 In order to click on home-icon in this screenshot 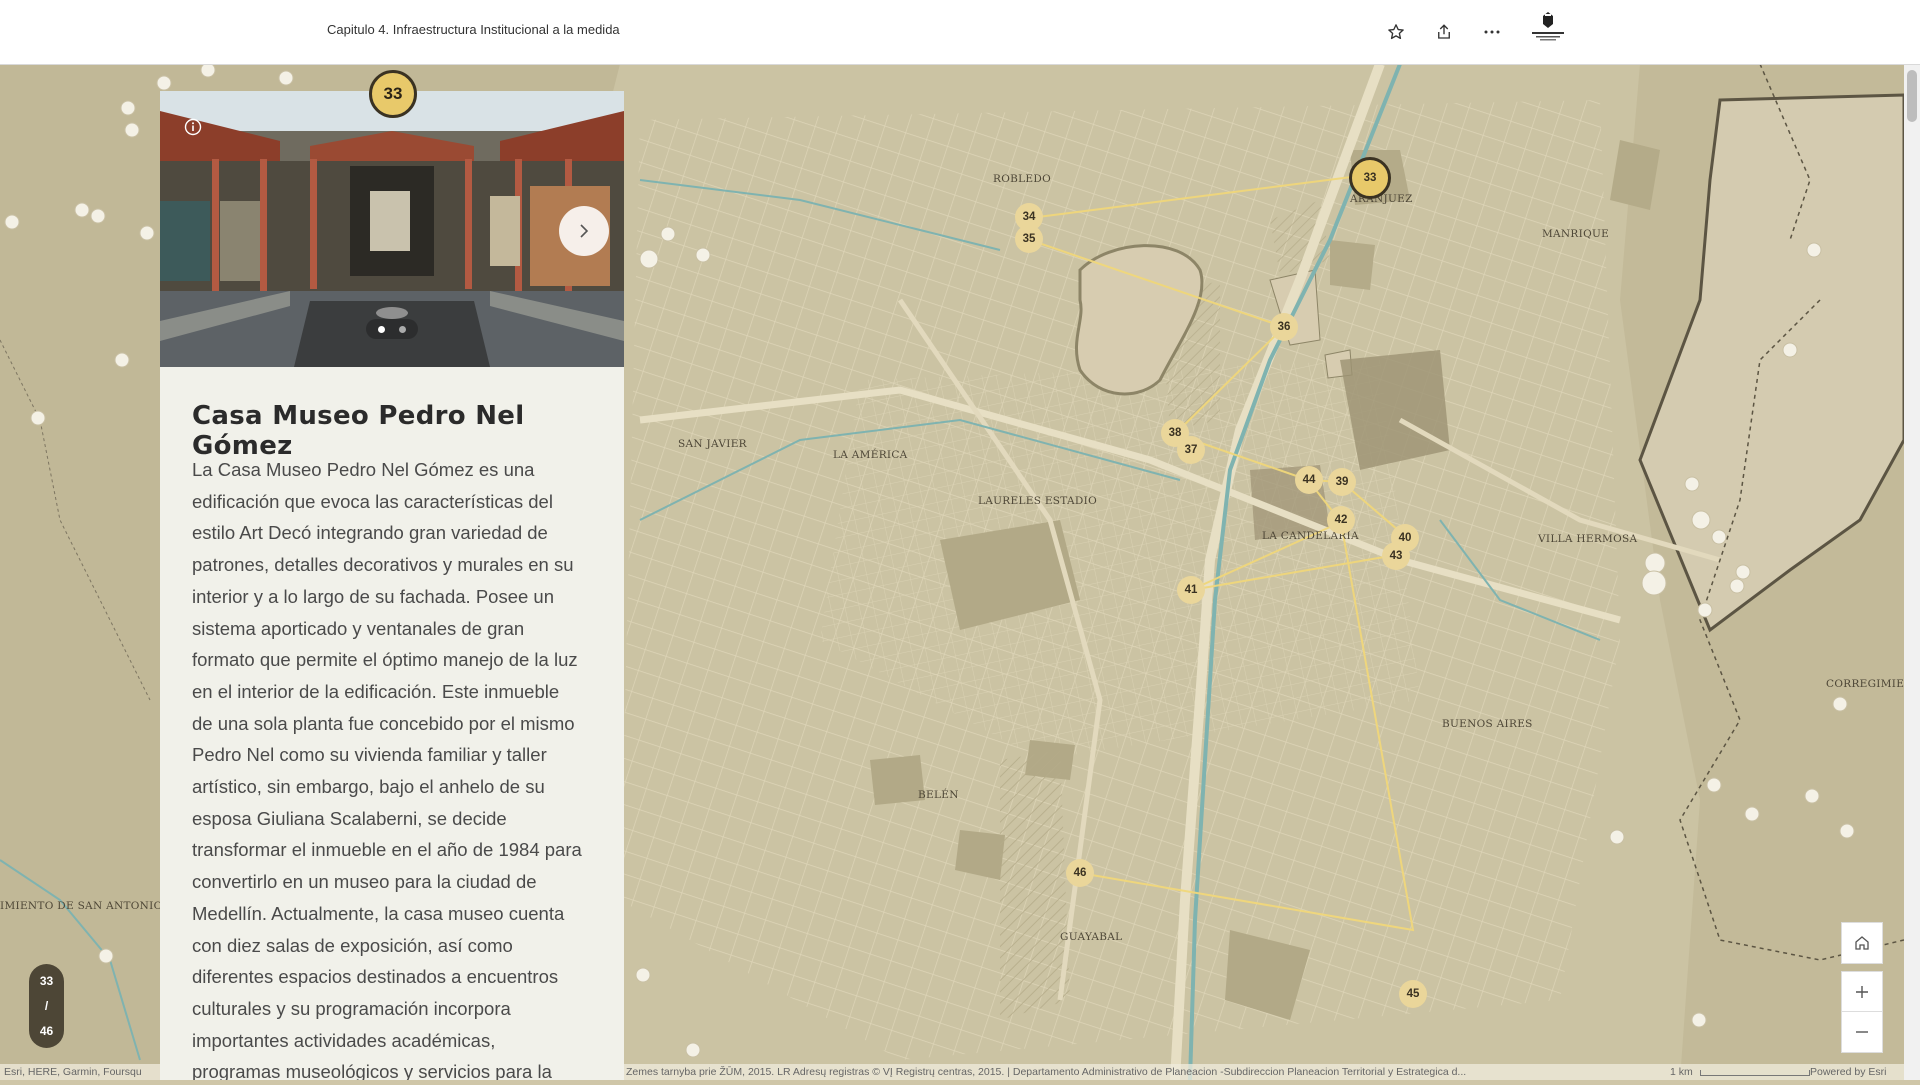, I will do `click(1862, 943)`.